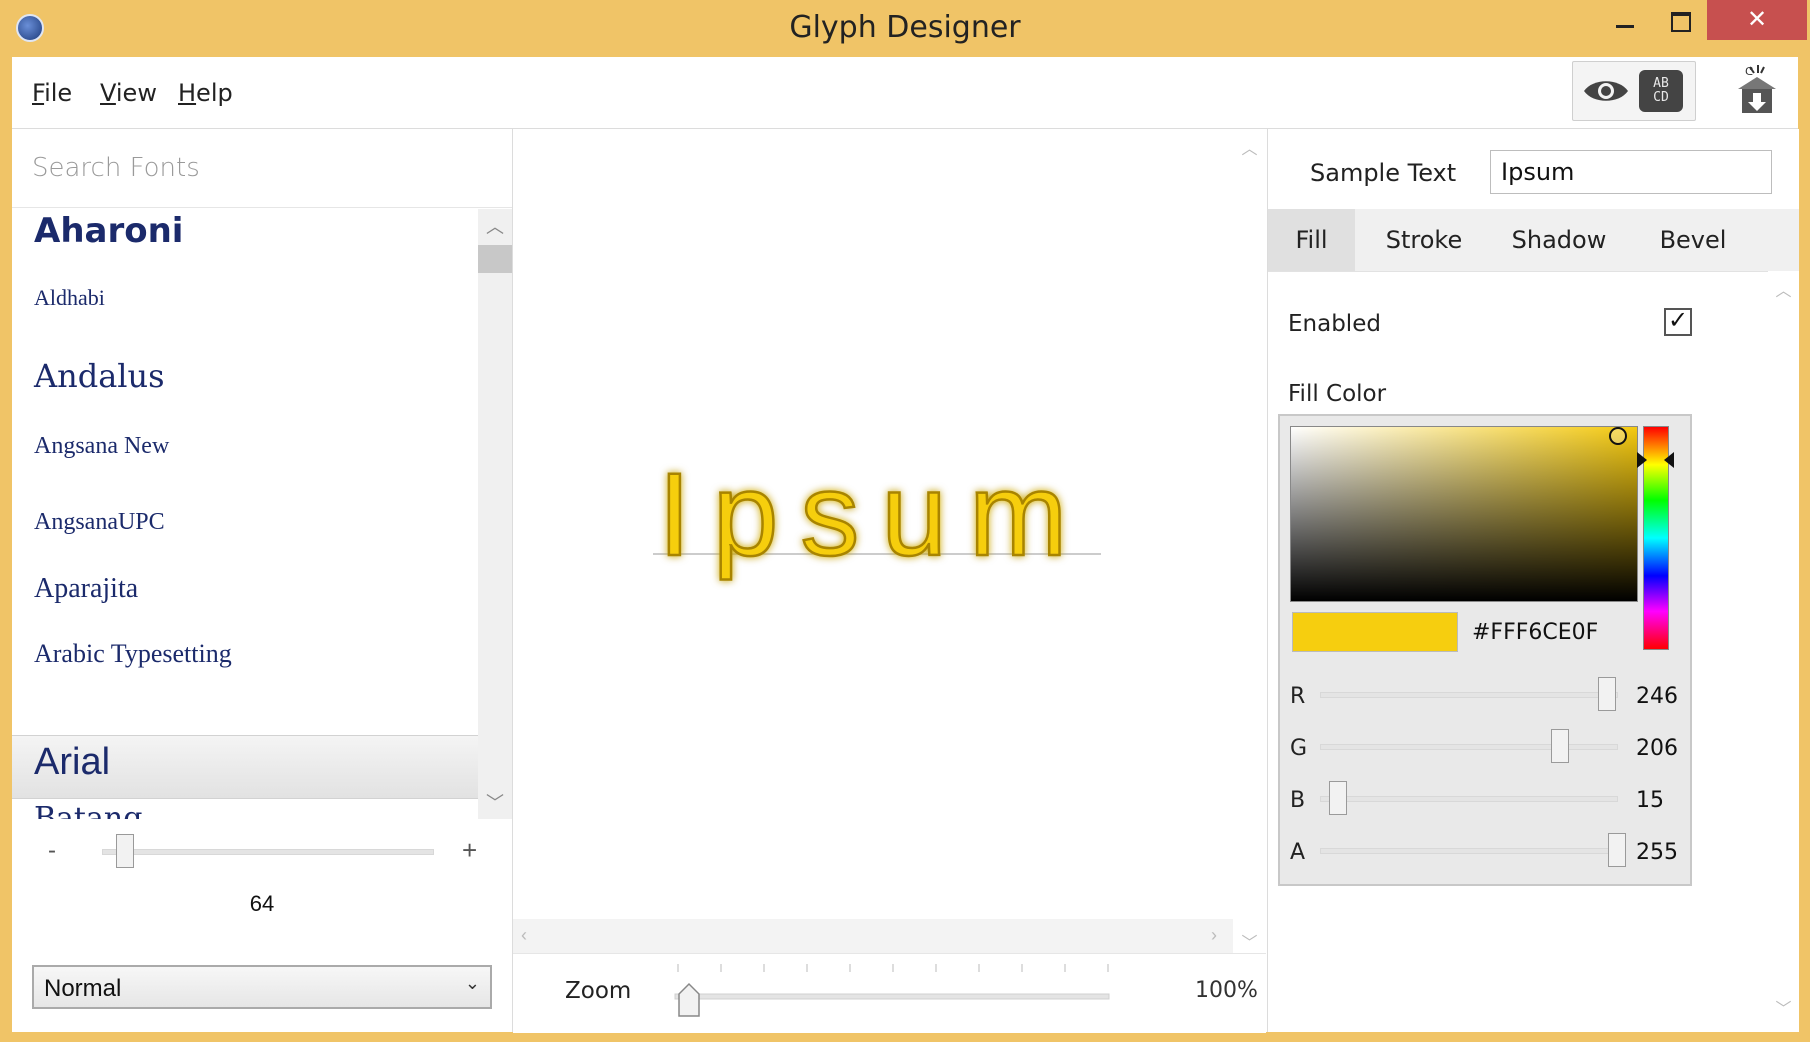 The height and width of the screenshot is (1042, 1810). What do you see at coordinates (99, 376) in the screenshot?
I see `font-item-andalus: Andalus` at bounding box center [99, 376].